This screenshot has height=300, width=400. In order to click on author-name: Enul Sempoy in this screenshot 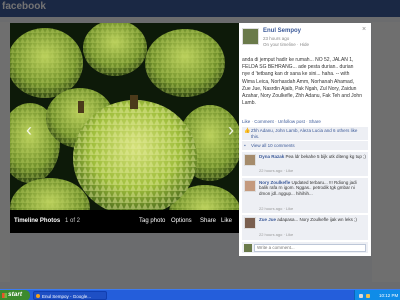, I will do `click(282, 31)`.